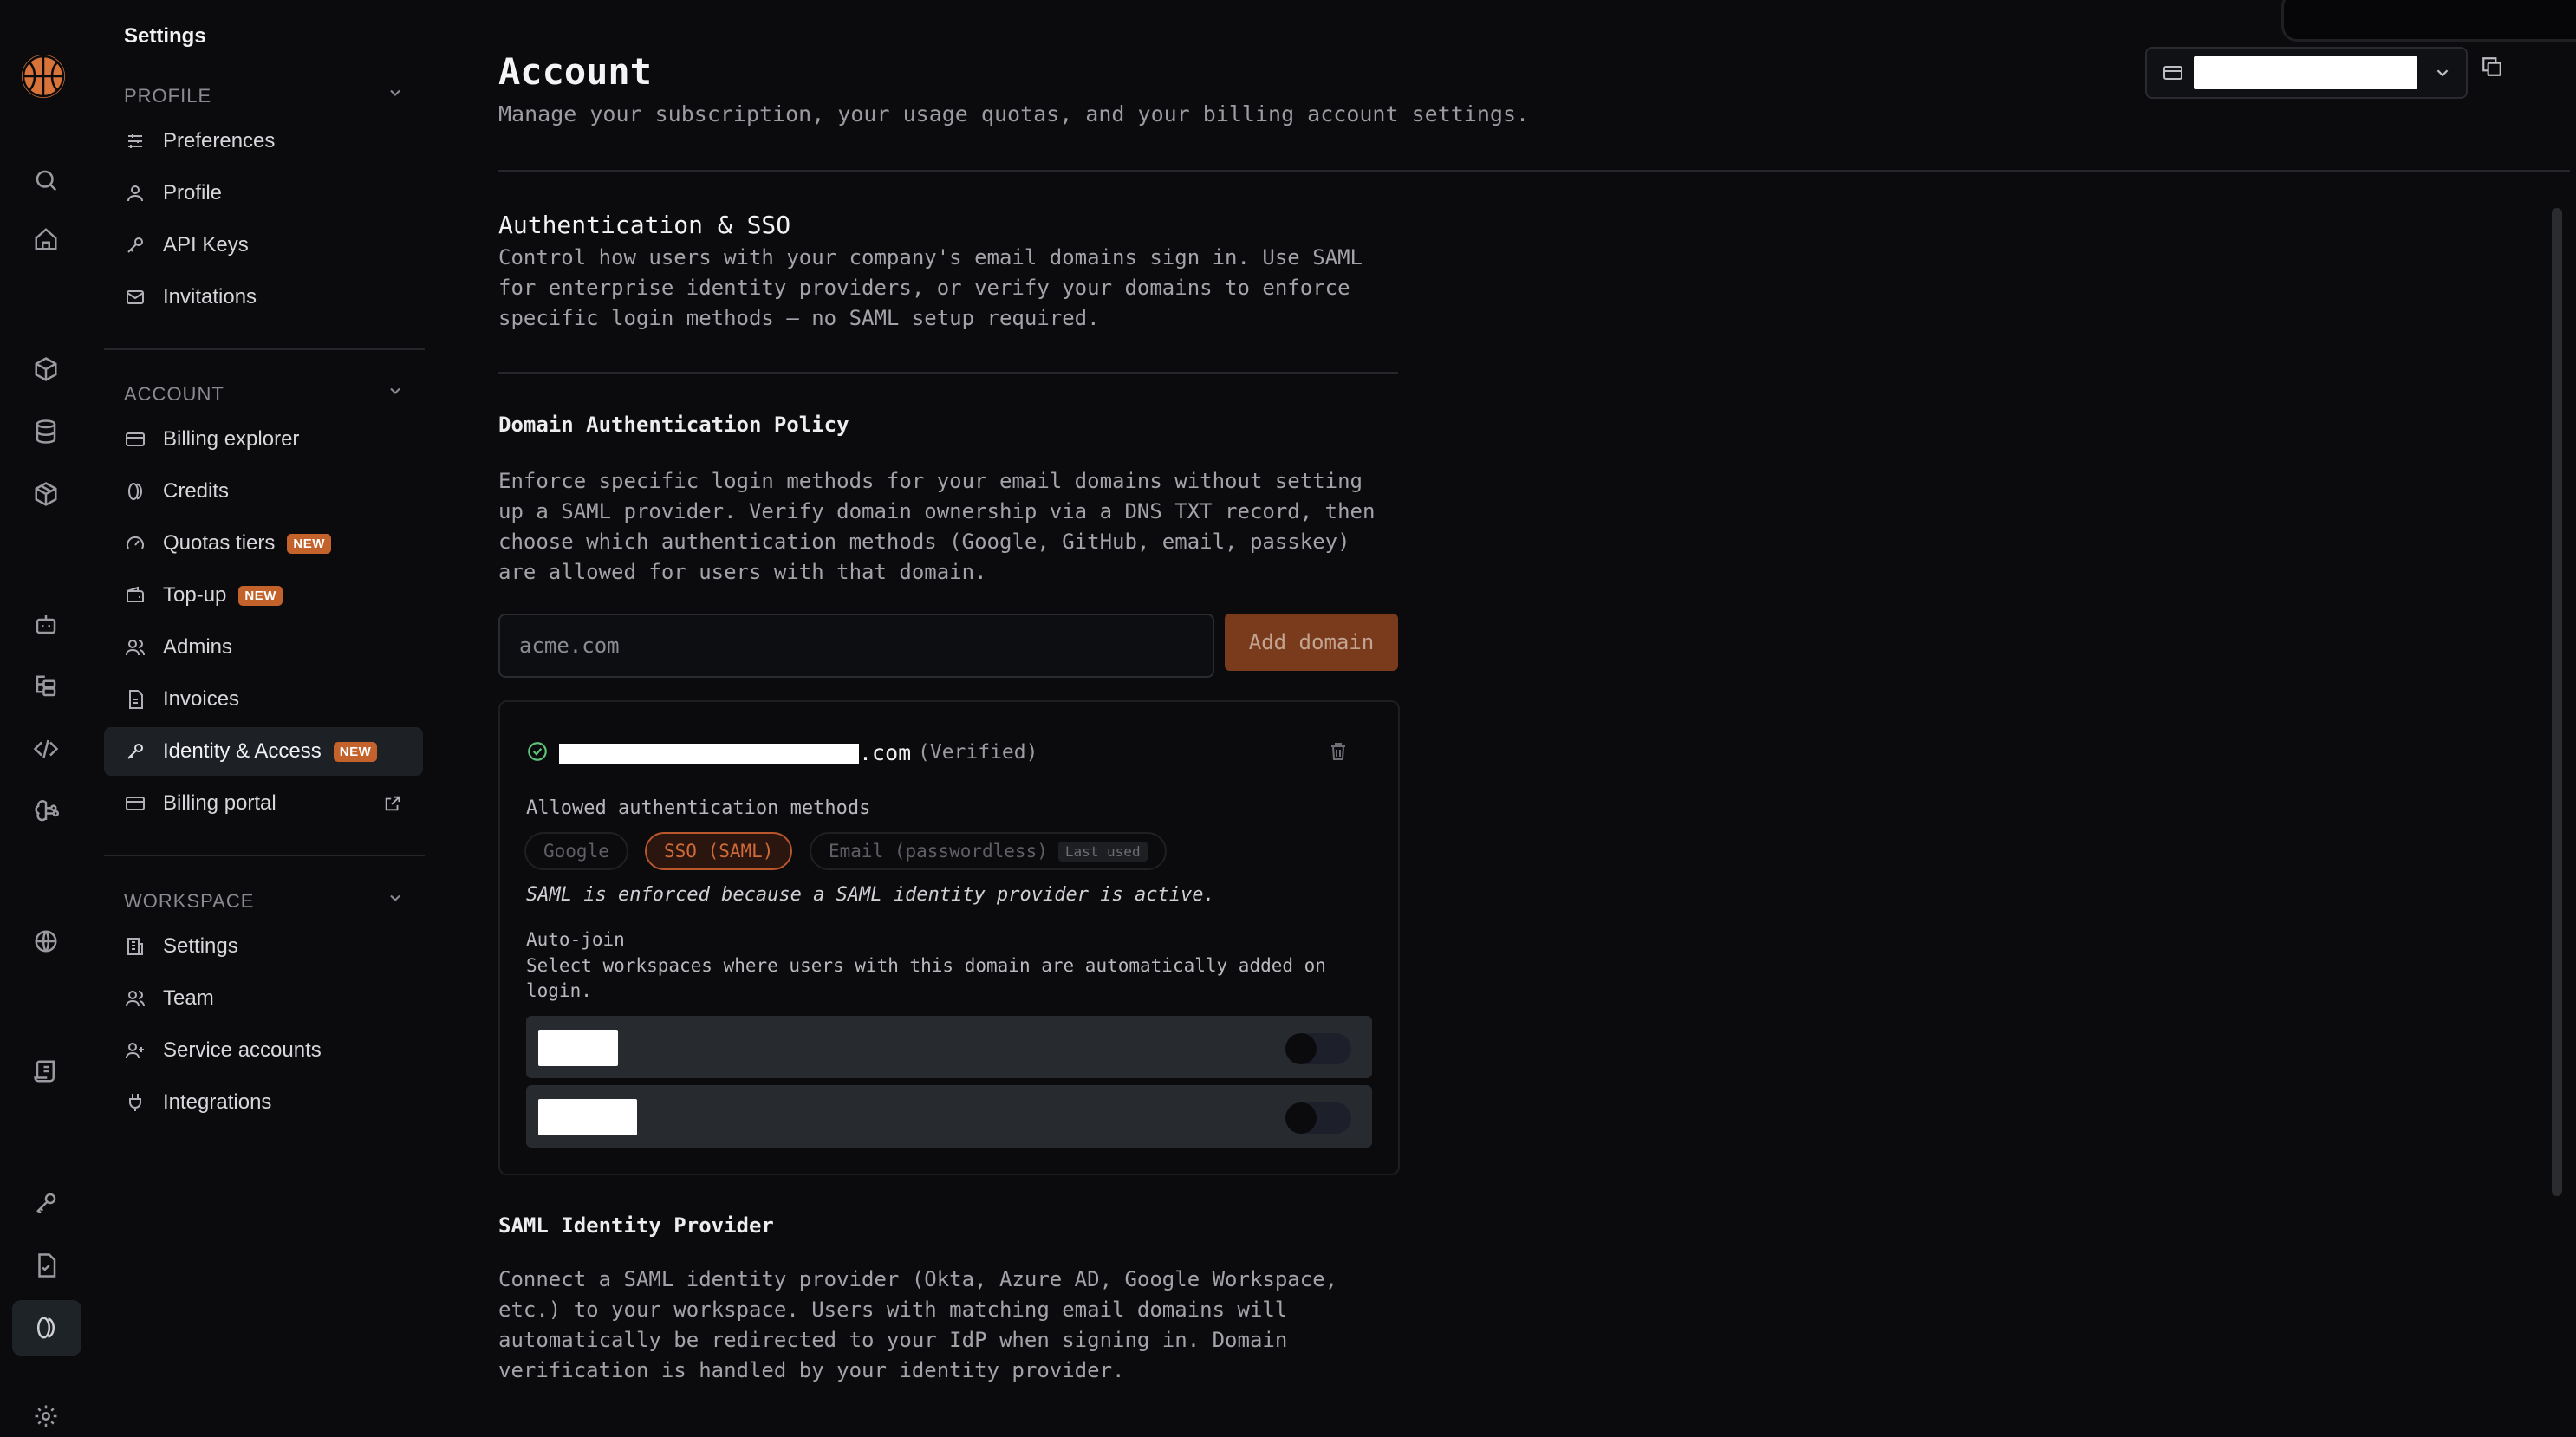  What do you see at coordinates (309, 543) in the screenshot?
I see `new-badge: NEW` at bounding box center [309, 543].